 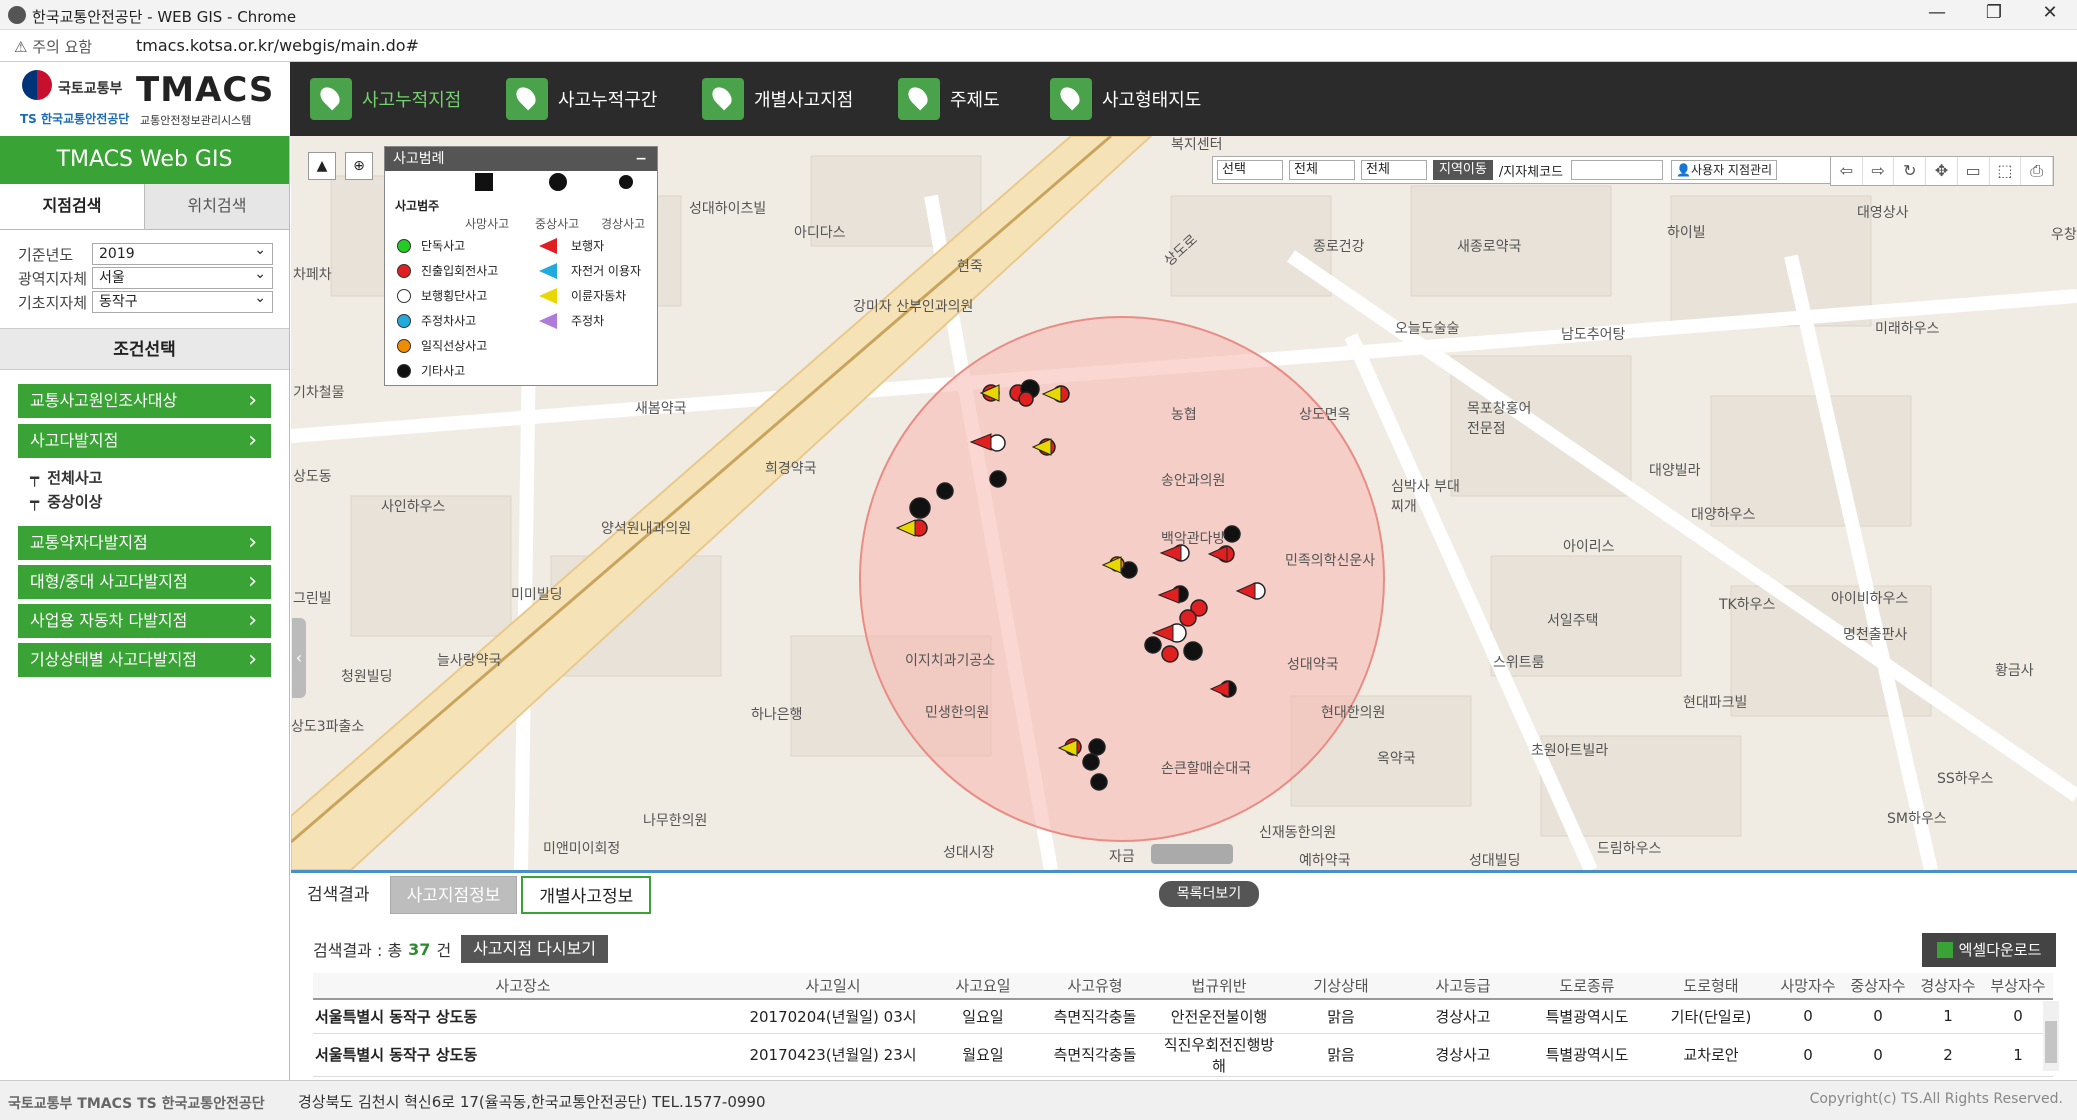 I want to click on cond-frequent-points-button: 사고다발지점, so click(x=144, y=441).